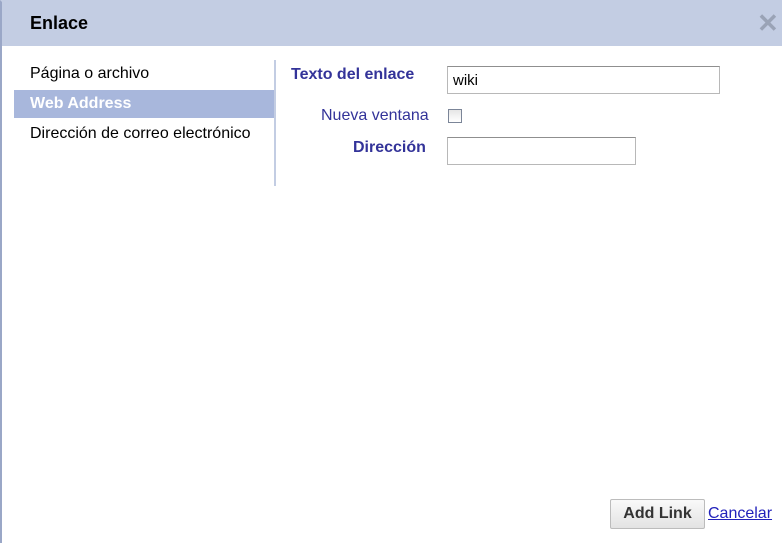 The image size is (782, 543). What do you see at coordinates (90, 73) in the screenshot?
I see `sidebar-item-label: Página o archivo` at bounding box center [90, 73].